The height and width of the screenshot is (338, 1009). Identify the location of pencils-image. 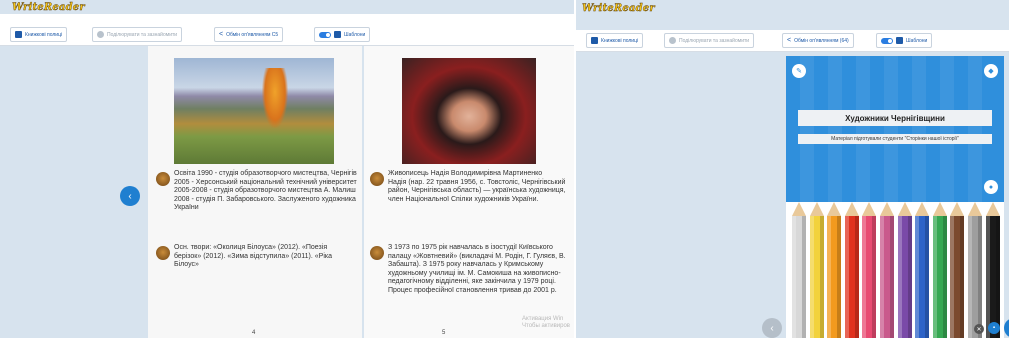
(895, 270).